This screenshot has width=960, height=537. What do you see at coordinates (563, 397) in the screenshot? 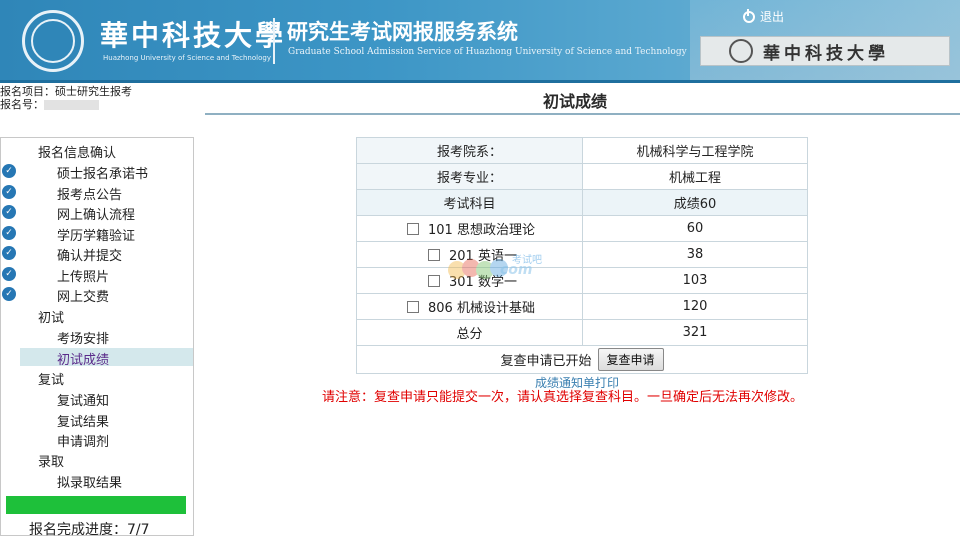
I see `recheck-notice: 请注意：复查申请只能提交一次，请认真选择复查科目。一旦确定后无法再次修改。` at bounding box center [563, 397].